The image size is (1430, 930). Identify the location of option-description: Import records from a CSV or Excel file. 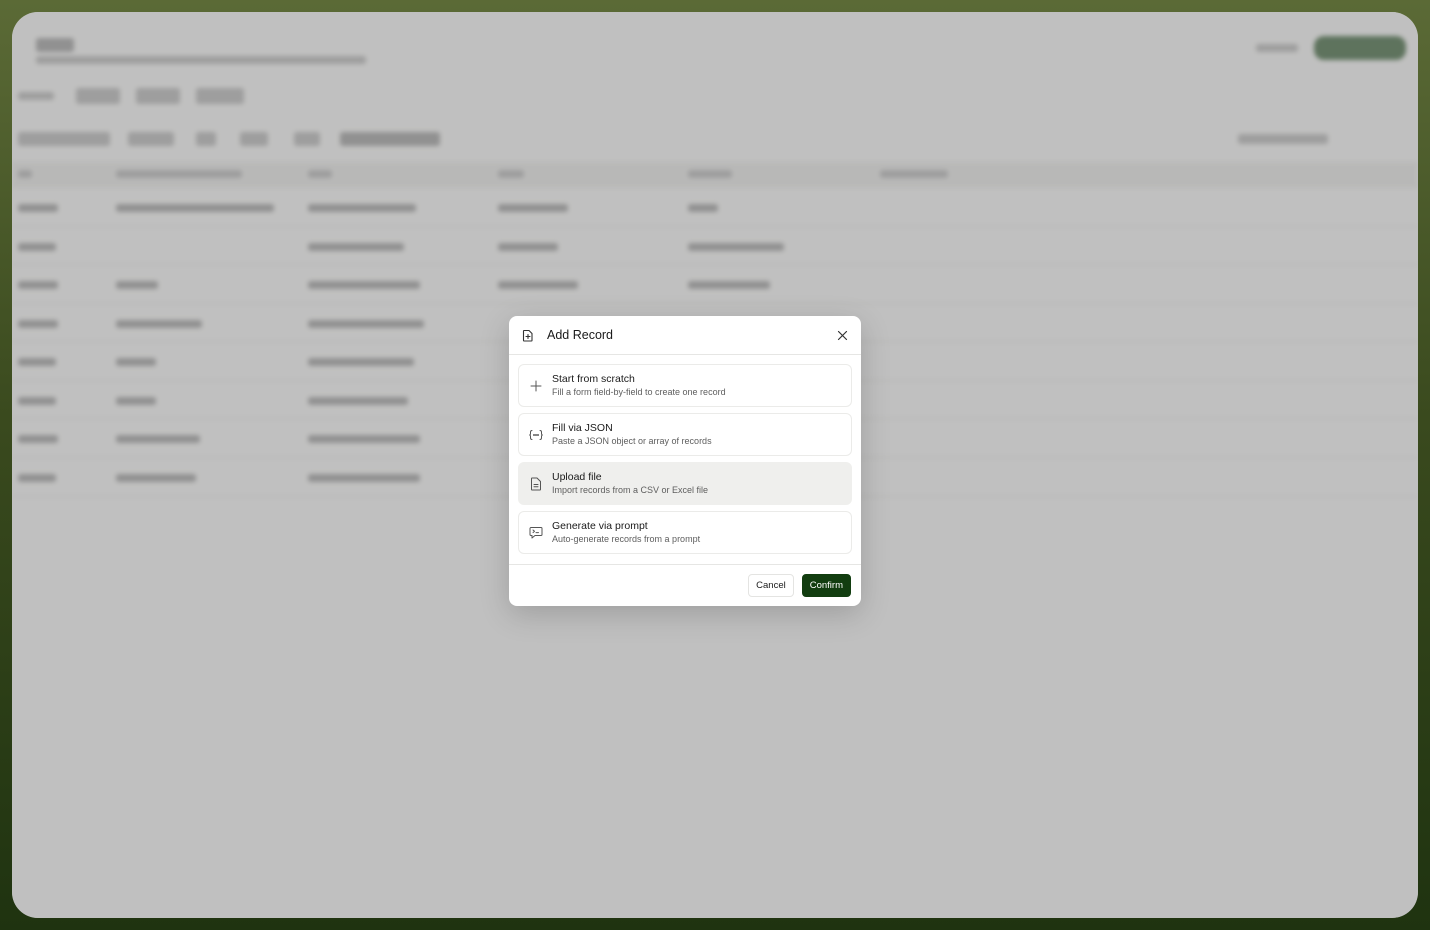
(630, 489).